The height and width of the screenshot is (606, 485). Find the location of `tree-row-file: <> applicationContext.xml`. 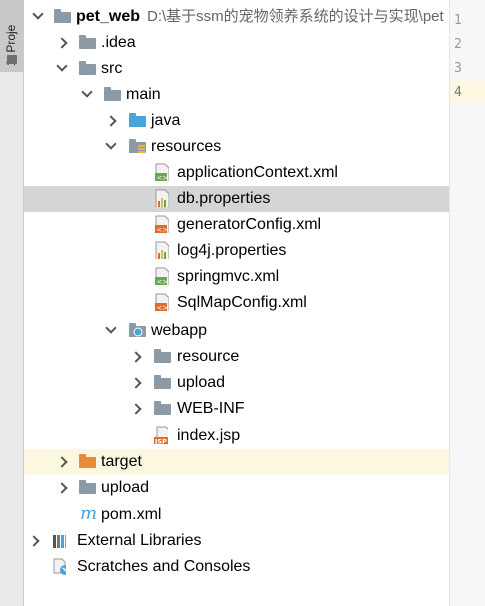

tree-row-file: <> applicationContext.xml is located at coordinates (236, 173).